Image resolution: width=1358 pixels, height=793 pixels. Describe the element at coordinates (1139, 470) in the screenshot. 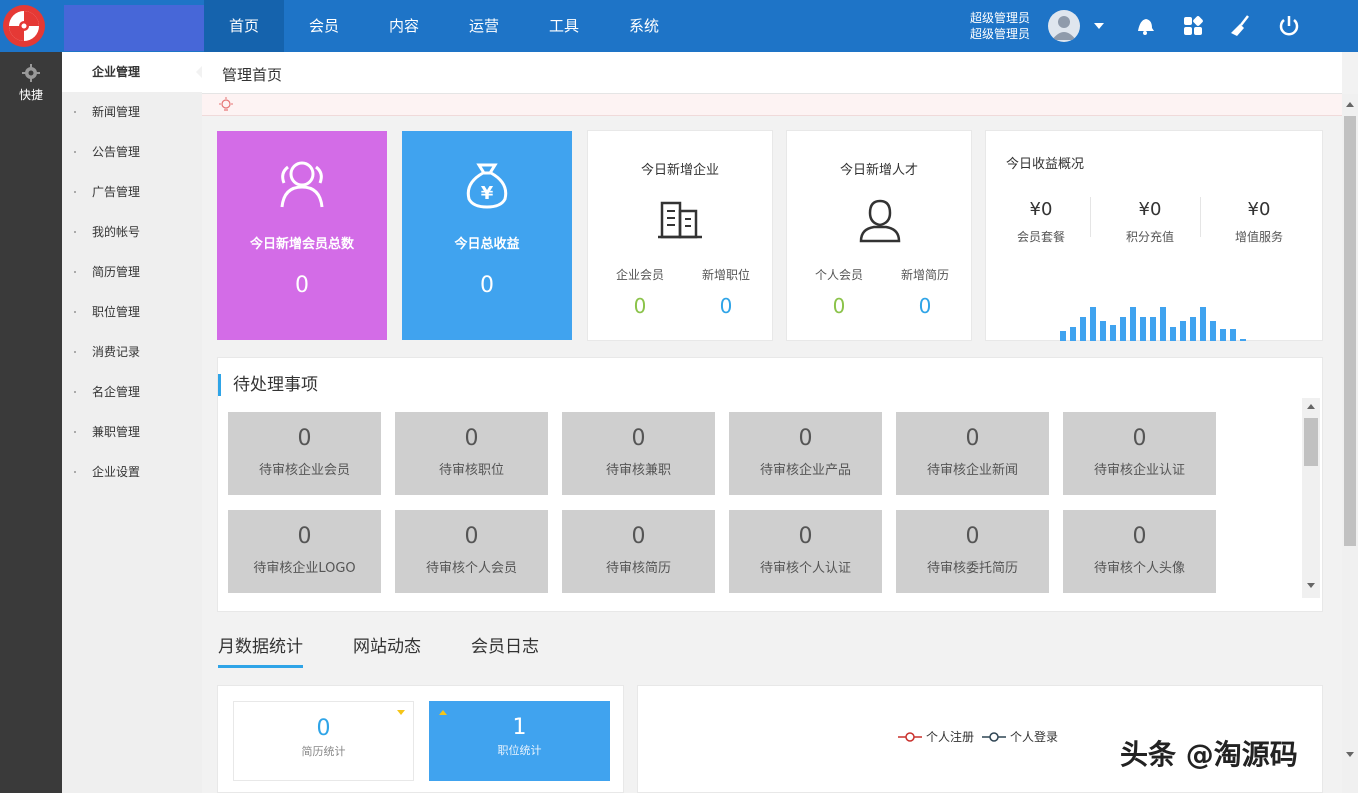

I see `pending-label: 待审核企业认证` at that location.